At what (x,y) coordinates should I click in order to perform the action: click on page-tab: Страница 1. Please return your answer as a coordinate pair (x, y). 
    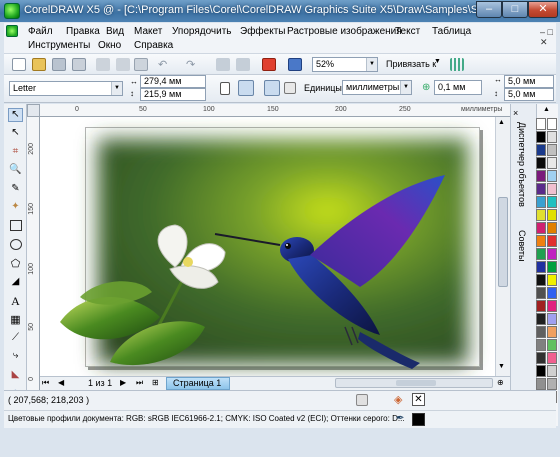
    Looking at the image, I should click on (198, 383).